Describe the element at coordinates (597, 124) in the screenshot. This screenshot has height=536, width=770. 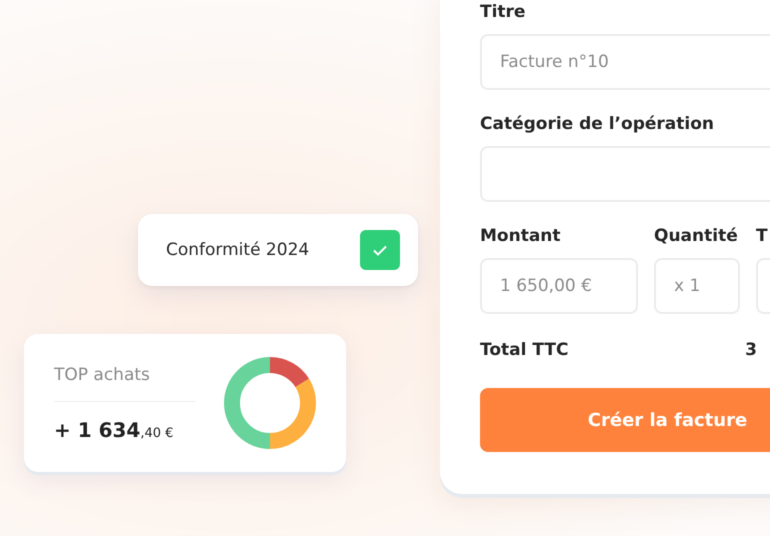
I see `category-label: Catégorie de l’opération` at that location.